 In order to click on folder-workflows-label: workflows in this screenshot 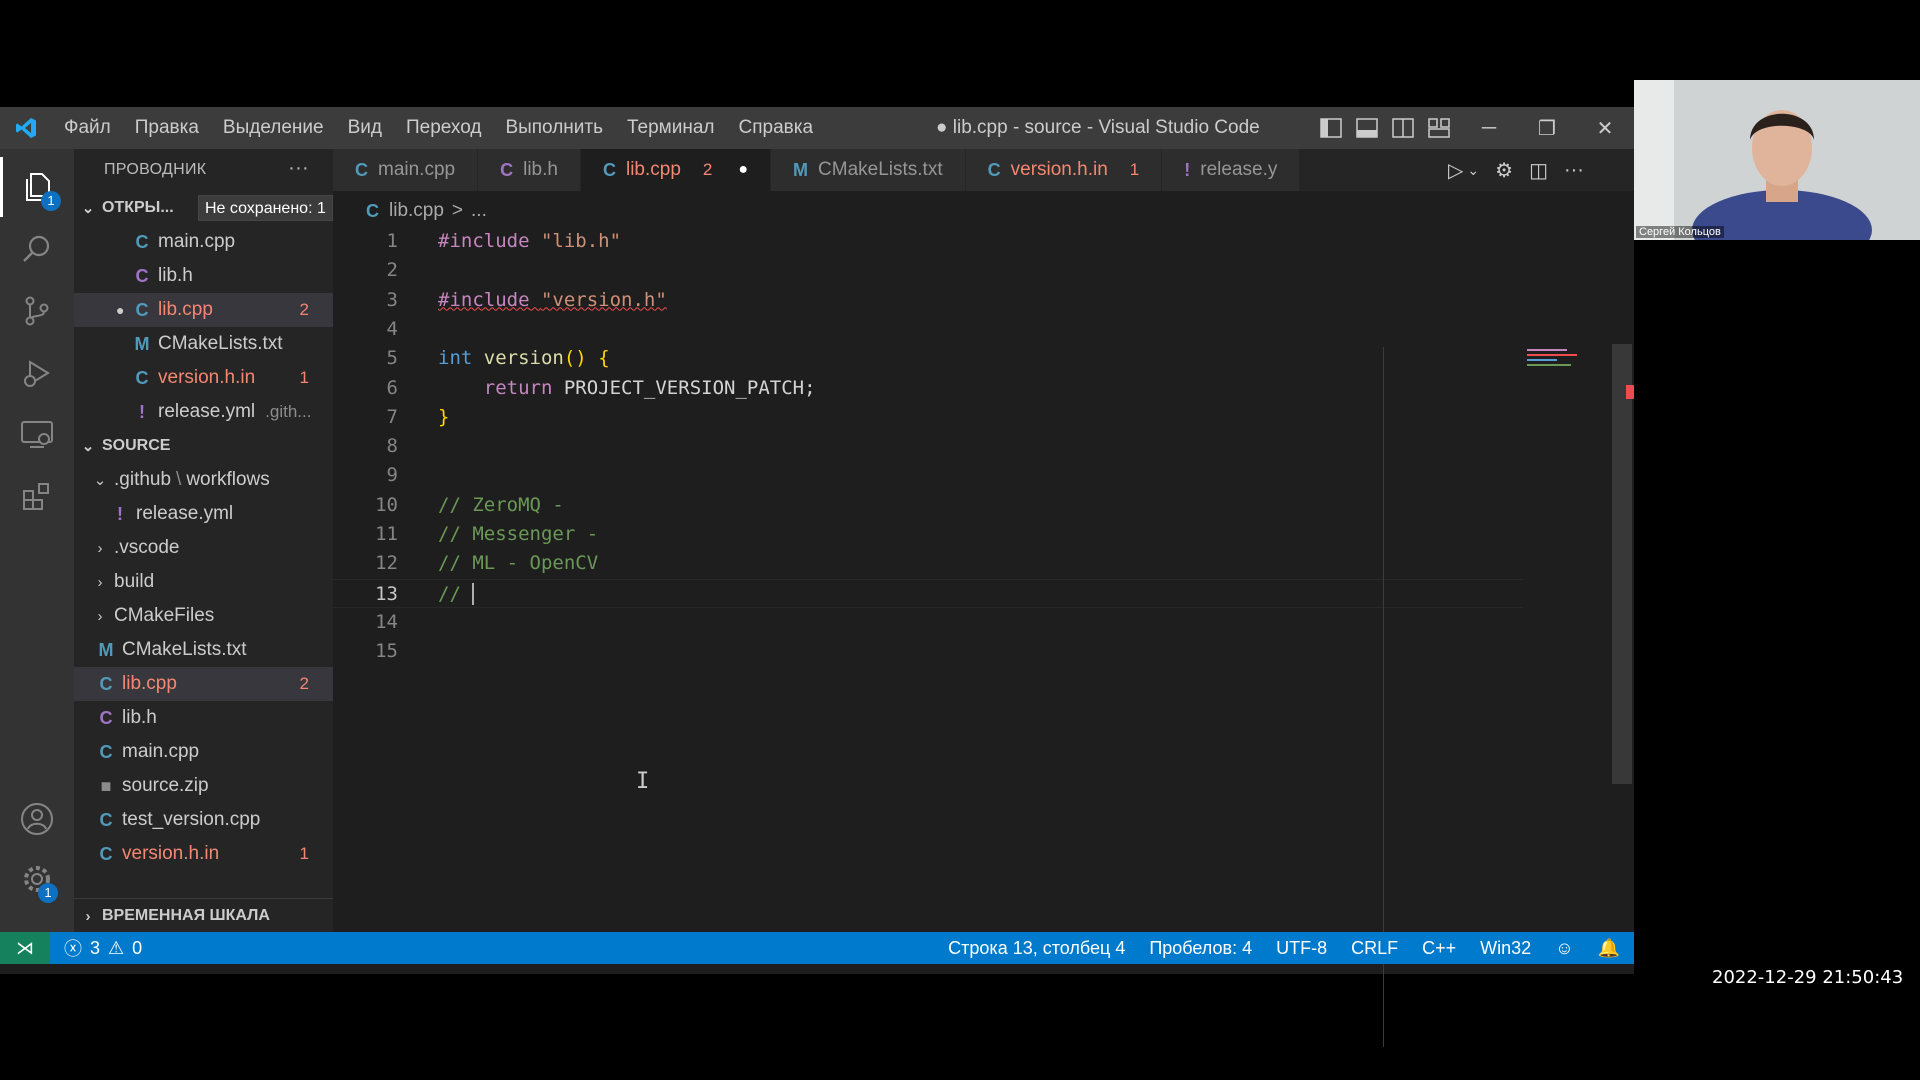, I will do `click(228, 479)`.